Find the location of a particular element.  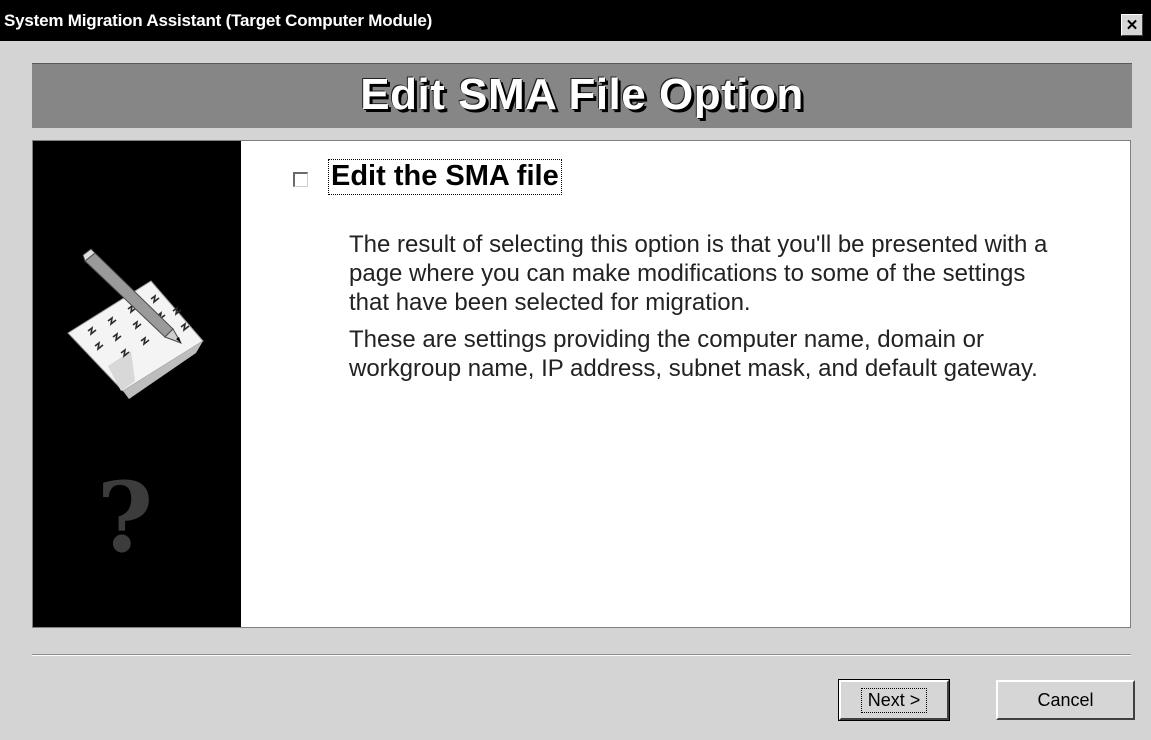

cancel-button: Cancel is located at coordinates (1065, 700).